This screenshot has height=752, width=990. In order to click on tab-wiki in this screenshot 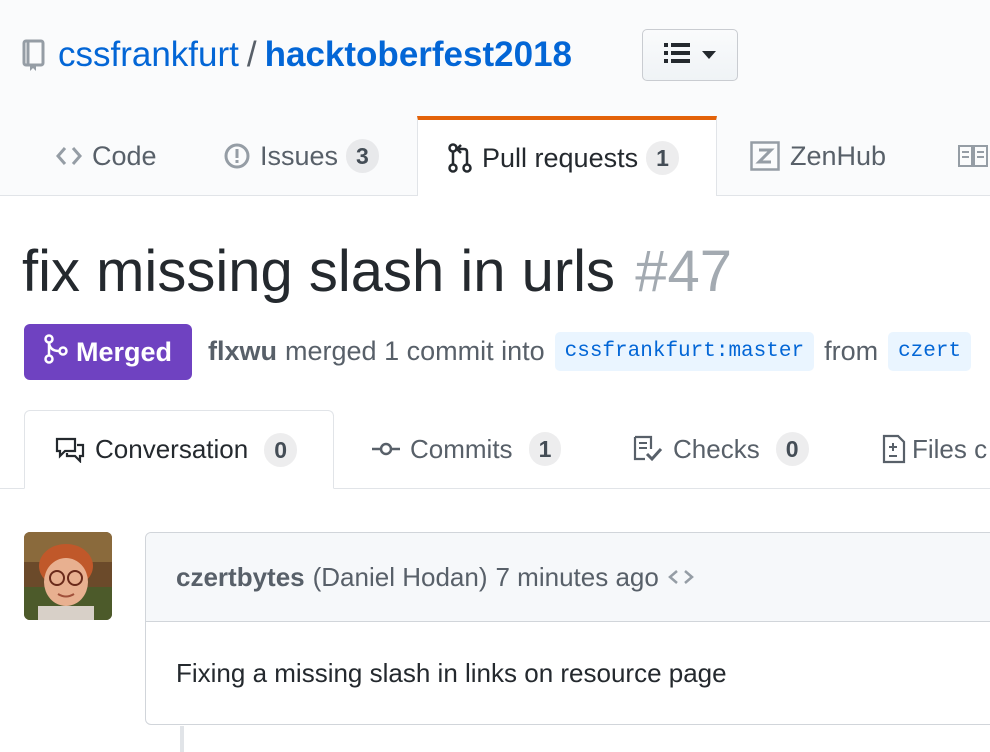, I will do `click(974, 156)`.